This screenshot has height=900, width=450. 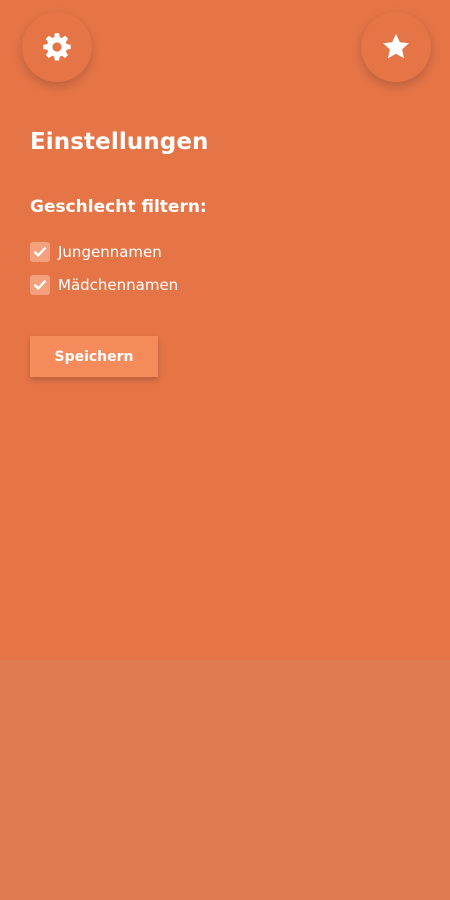 I want to click on boys-names-checkbox, so click(x=40, y=252).